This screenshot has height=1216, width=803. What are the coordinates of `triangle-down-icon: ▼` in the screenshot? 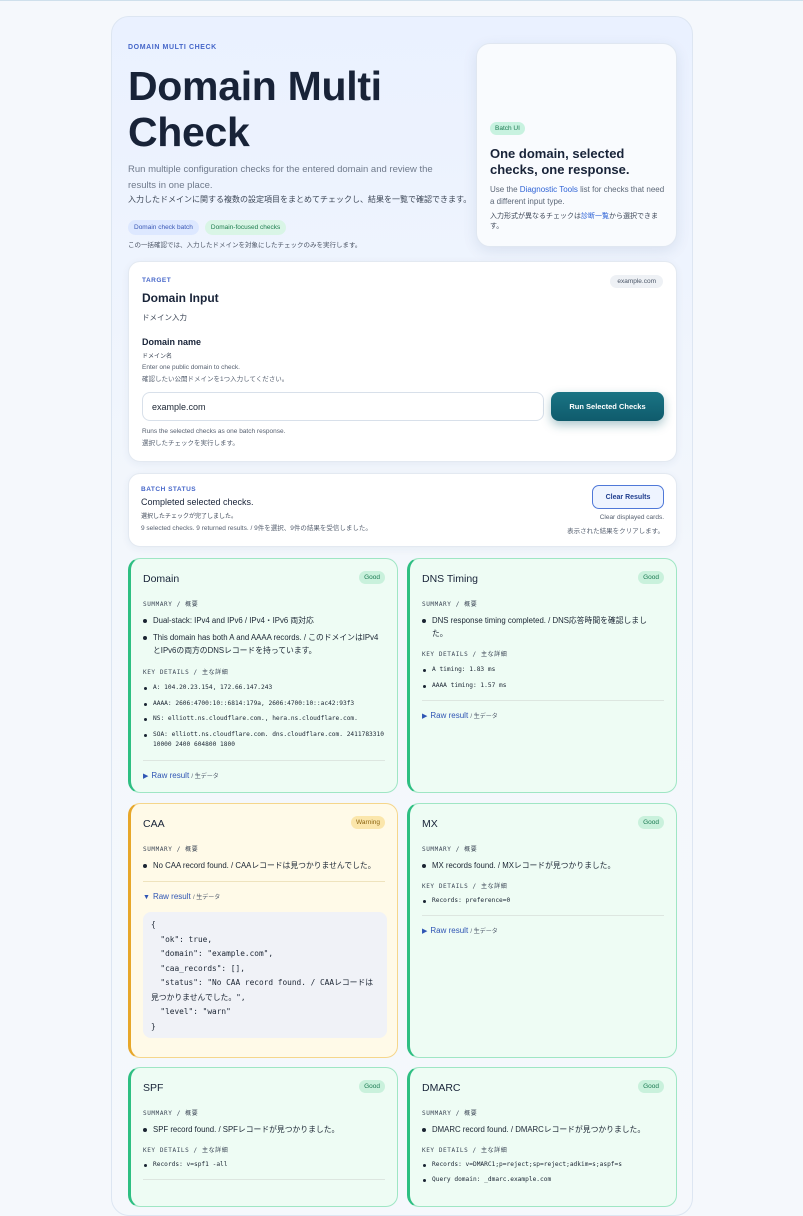 It's located at (146, 897).